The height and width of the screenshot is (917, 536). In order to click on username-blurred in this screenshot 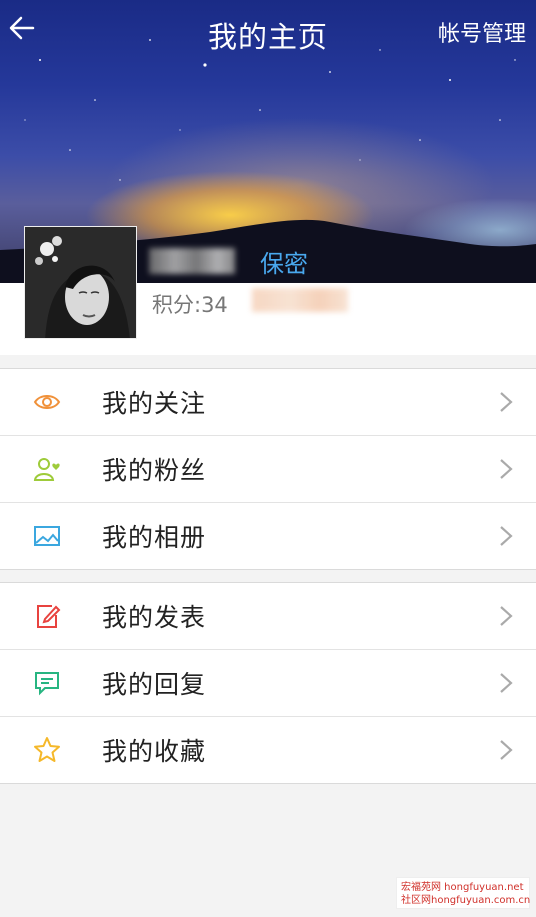, I will do `click(192, 261)`.